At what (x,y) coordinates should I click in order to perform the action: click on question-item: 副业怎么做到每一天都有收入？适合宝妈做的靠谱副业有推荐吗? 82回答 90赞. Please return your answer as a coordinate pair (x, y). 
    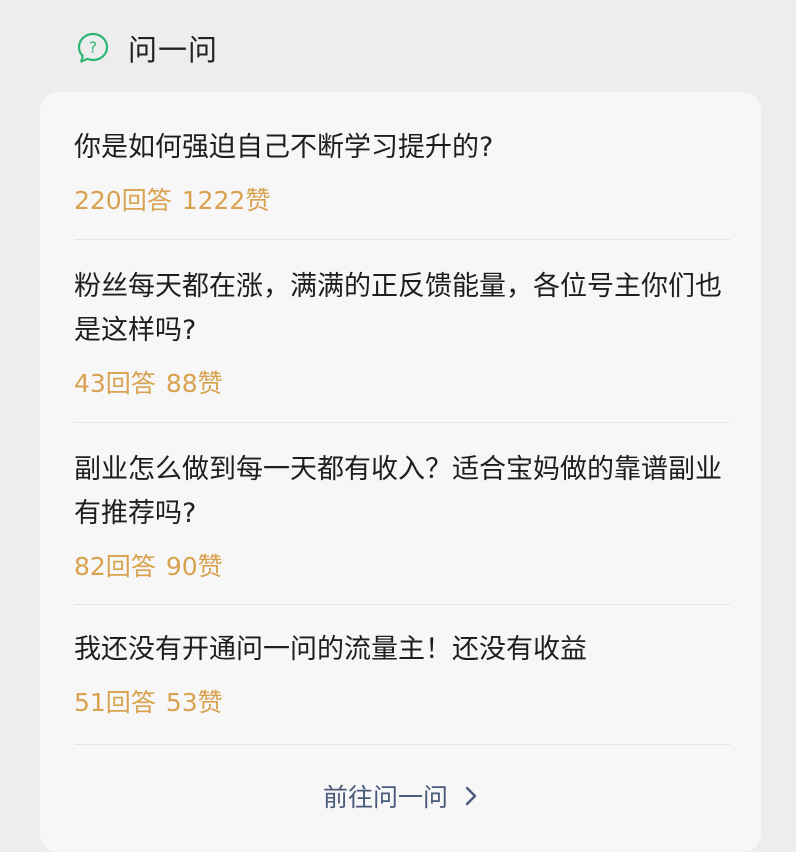
    Looking at the image, I should click on (402, 516).